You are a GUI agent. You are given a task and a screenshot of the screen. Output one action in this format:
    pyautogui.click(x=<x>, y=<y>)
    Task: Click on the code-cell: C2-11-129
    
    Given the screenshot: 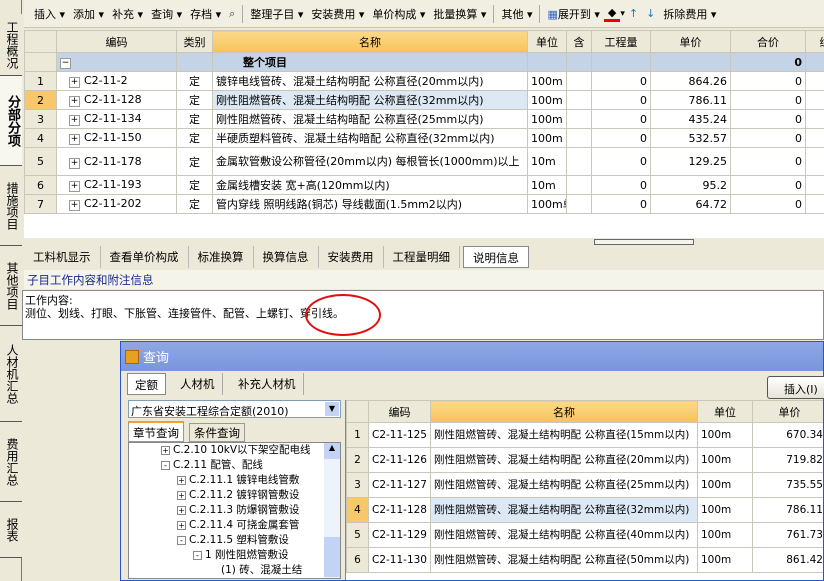 What is the action you would take?
    pyautogui.click(x=399, y=535)
    